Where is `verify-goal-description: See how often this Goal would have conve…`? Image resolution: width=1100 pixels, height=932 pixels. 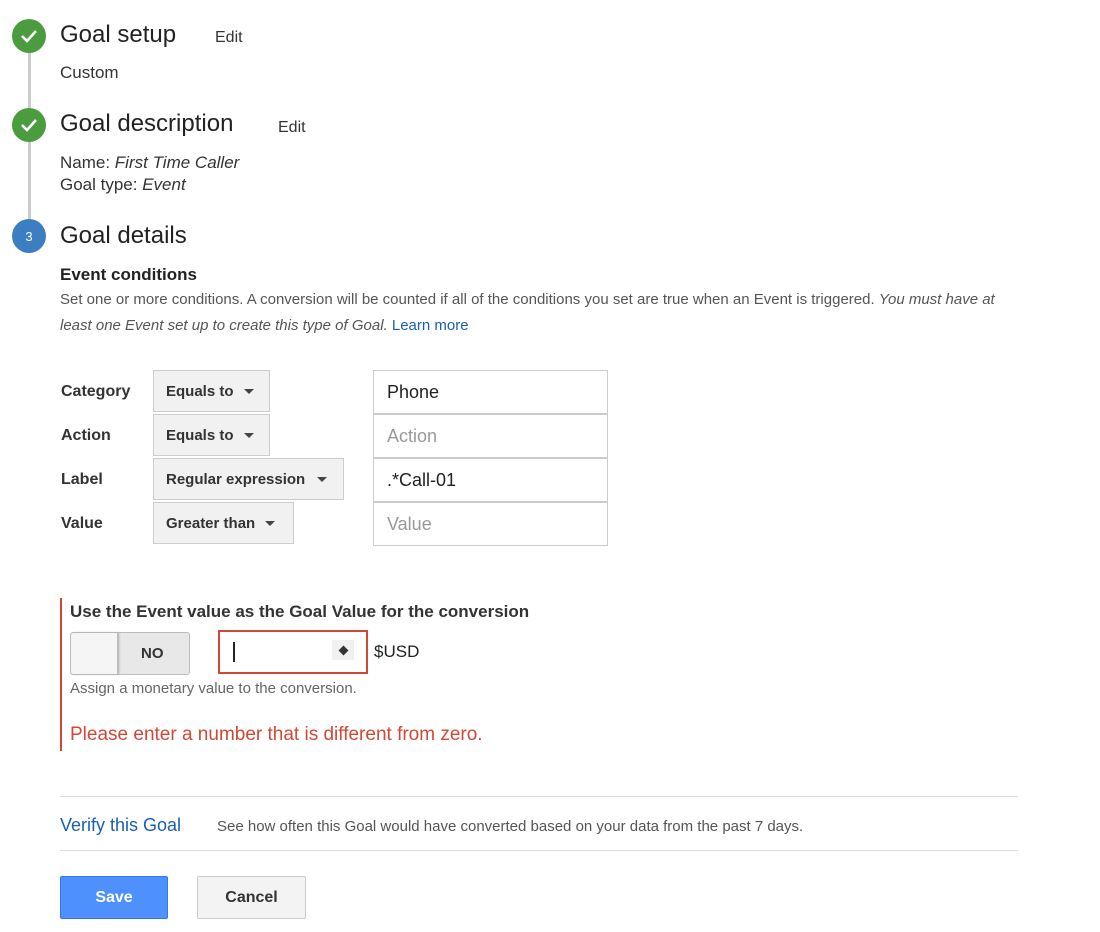 verify-goal-description: See how often this Goal would have conve… is located at coordinates (510, 826).